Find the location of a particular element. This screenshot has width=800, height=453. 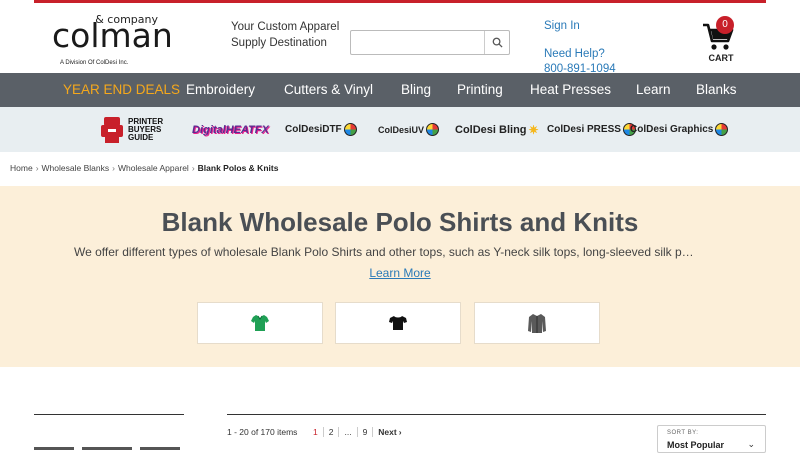

breadcrumb-wholesale-blanks: Wholesale Blanks is located at coordinates (76, 168).